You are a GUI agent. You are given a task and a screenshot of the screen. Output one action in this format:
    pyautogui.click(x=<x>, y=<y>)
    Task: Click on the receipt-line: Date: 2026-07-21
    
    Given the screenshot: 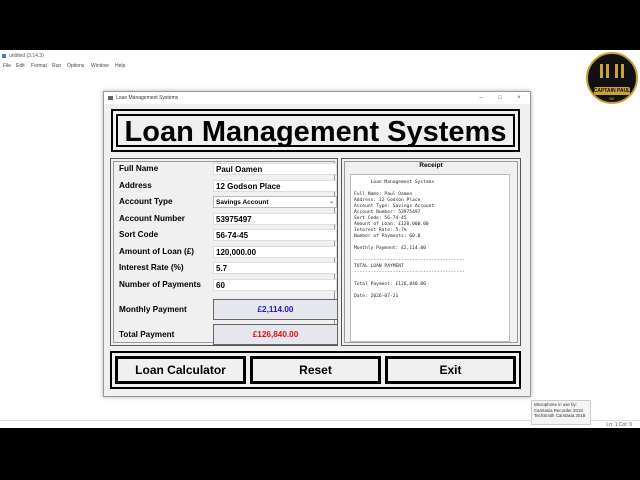 What is the action you would take?
    pyautogui.click(x=376, y=296)
    